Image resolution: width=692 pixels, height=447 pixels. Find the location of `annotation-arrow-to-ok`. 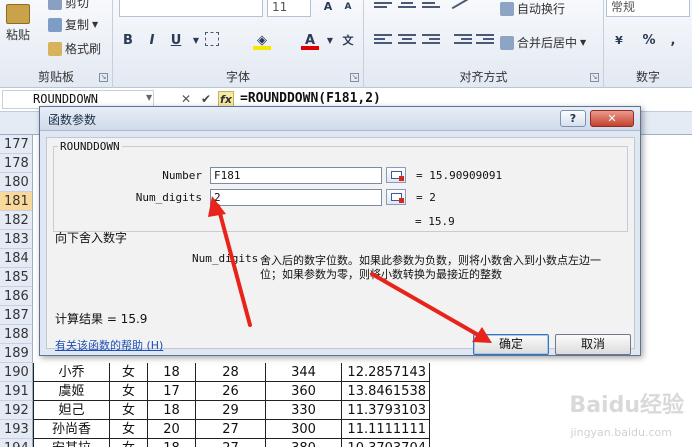

annotation-arrow-to-ok is located at coordinates (431, 307).